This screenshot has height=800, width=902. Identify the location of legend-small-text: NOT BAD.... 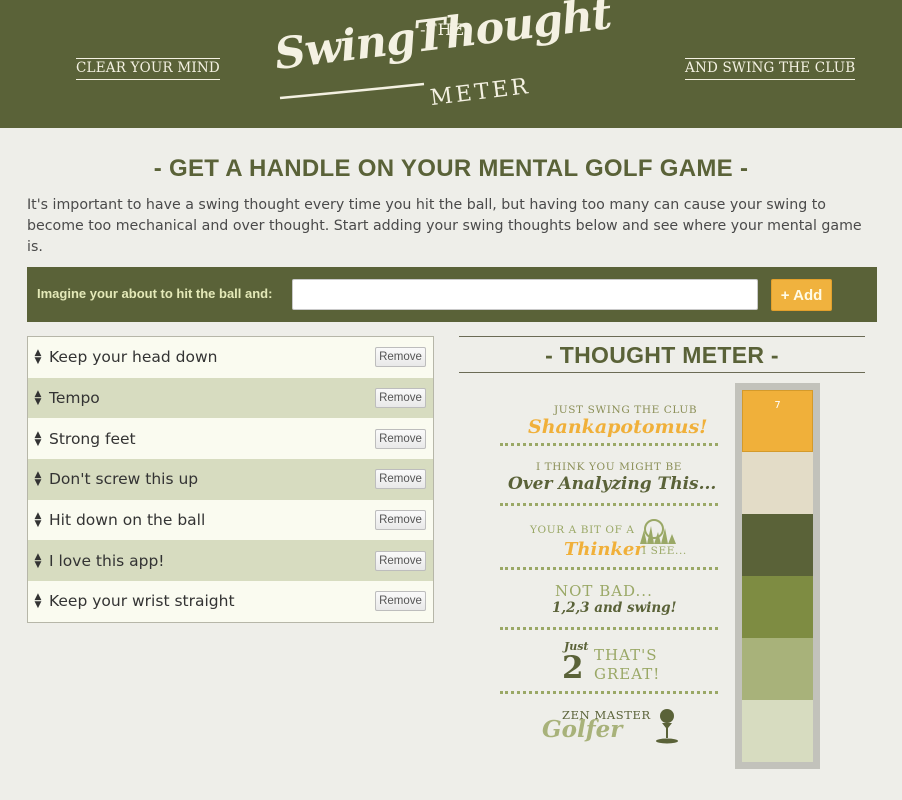
(604, 591).